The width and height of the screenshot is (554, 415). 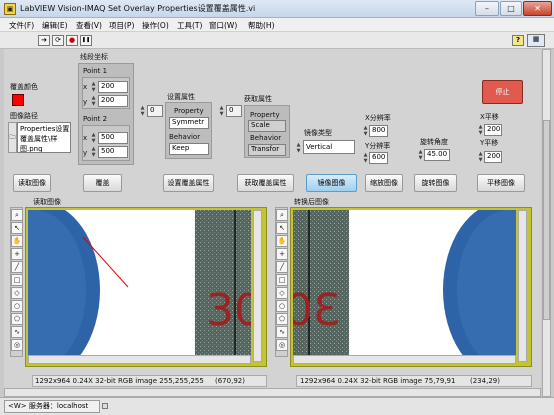 I want to click on panel-vertical-scrollbar, so click(x=546, y=223).